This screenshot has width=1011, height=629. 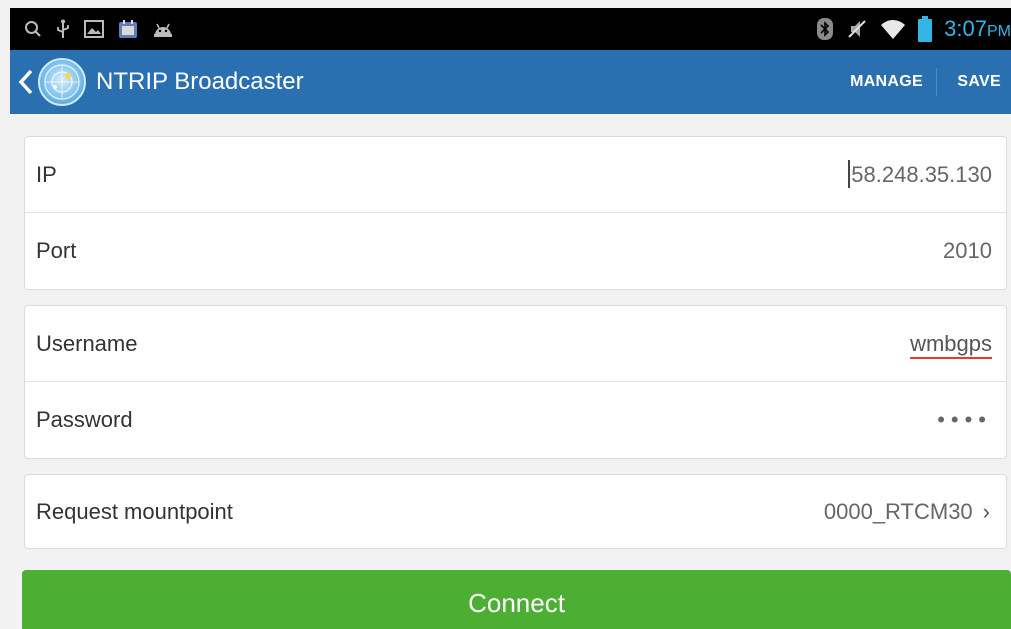 I want to click on battery-icon, so click(x=925, y=29).